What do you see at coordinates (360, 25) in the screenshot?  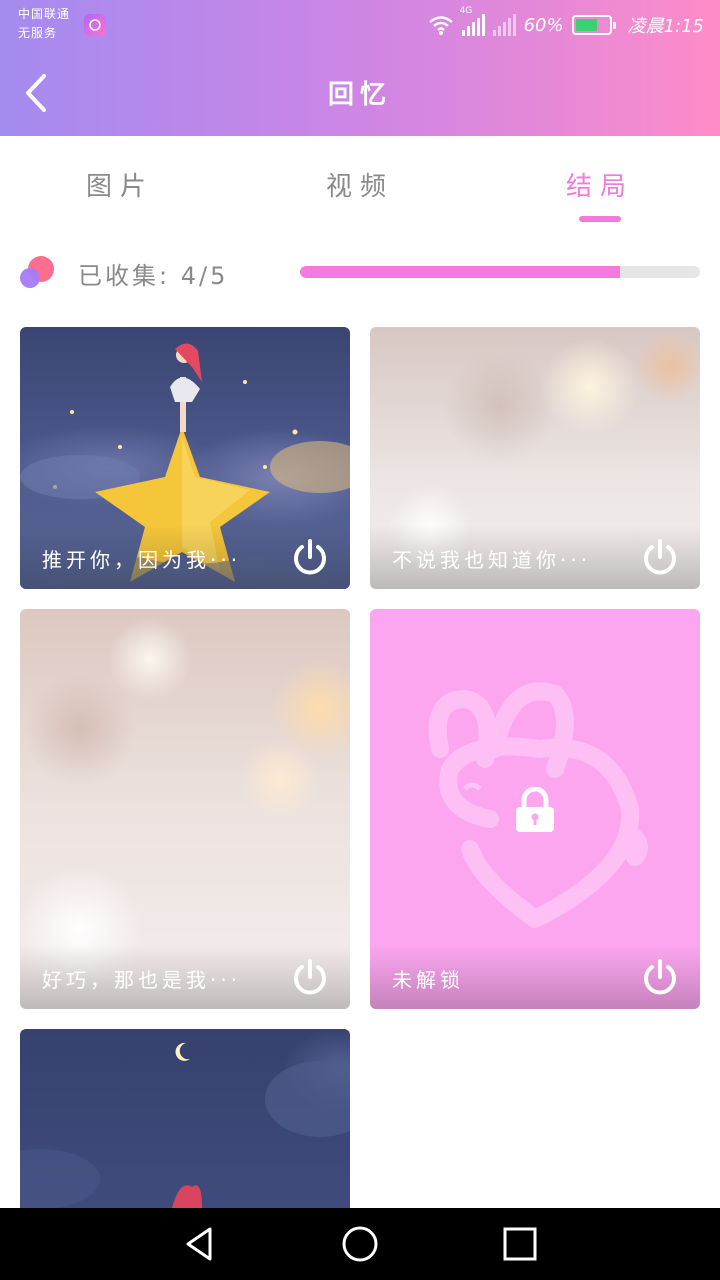 I see `status-bar: 中国联通 无服务 4G 60% 凌晨1:15` at bounding box center [360, 25].